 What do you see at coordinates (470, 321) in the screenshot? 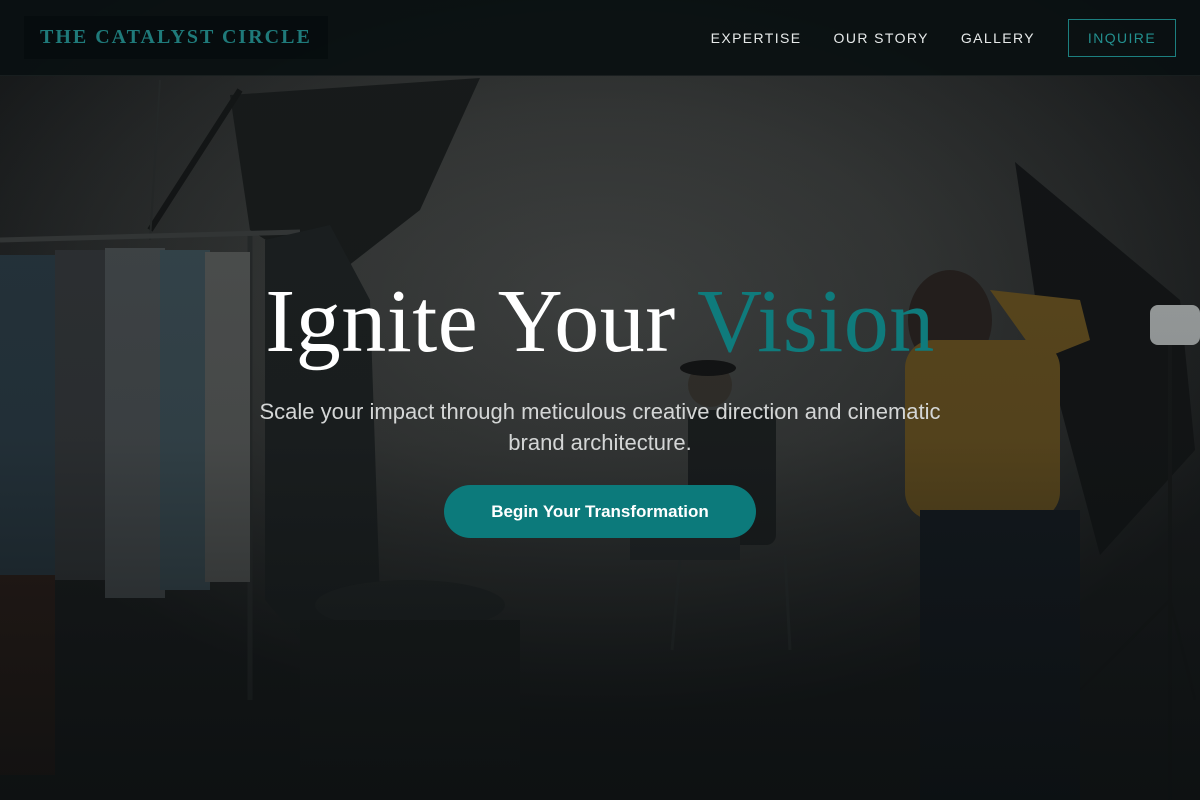
I see `hero-title-main: Ignite Your` at bounding box center [470, 321].